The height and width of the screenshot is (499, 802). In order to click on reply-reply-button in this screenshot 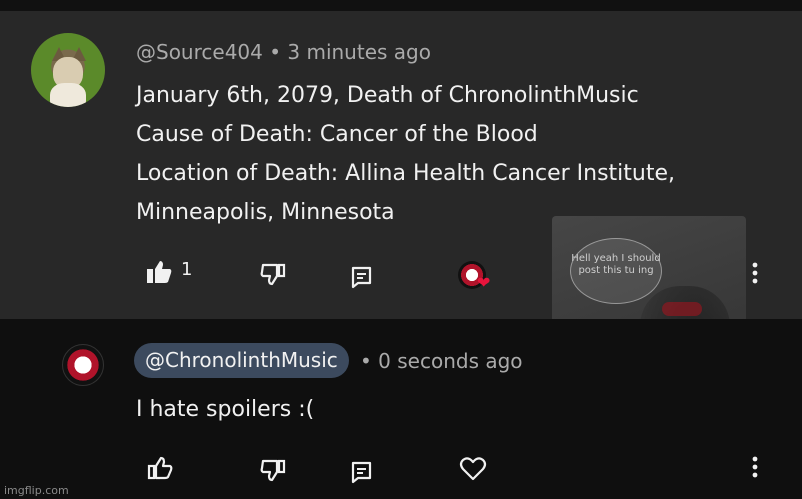, I will do `click(362, 472)`.